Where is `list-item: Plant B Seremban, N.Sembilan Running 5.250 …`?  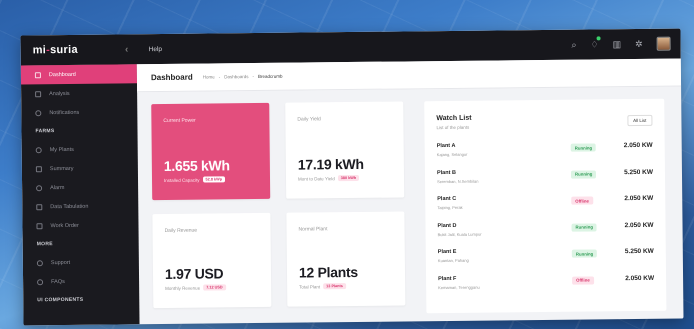 list-item: Plant B Seremban, N.Sembilan Running 5.250 … is located at coordinates (545, 177).